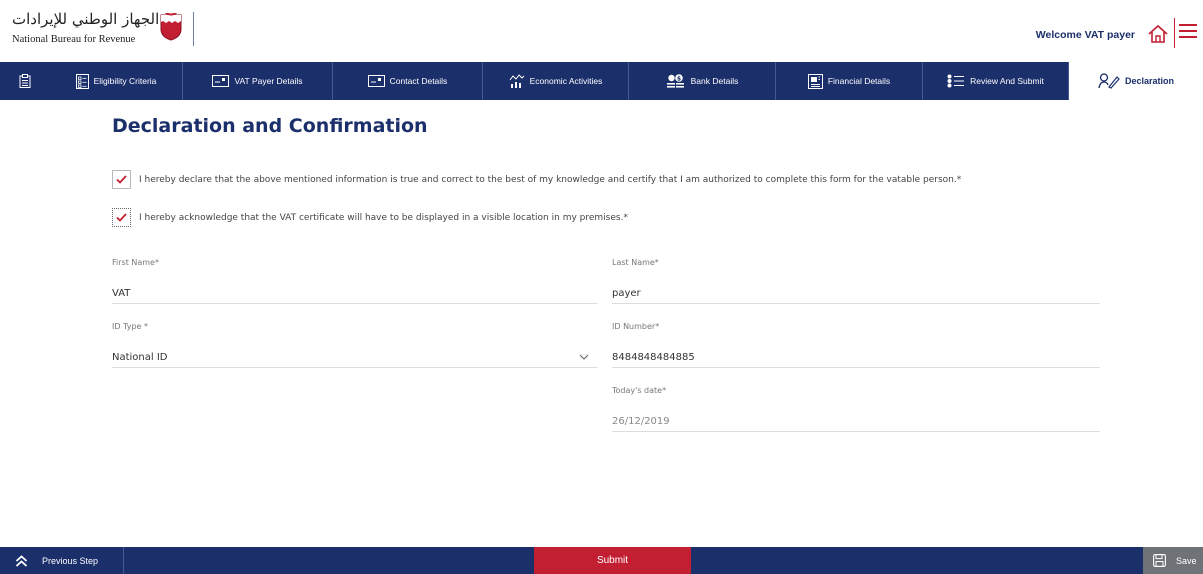 The height and width of the screenshot is (574, 1203). What do you see at coordinates (815, 81) in the screenshot?
I see `financial-icon` at bounding box center [815, 81].